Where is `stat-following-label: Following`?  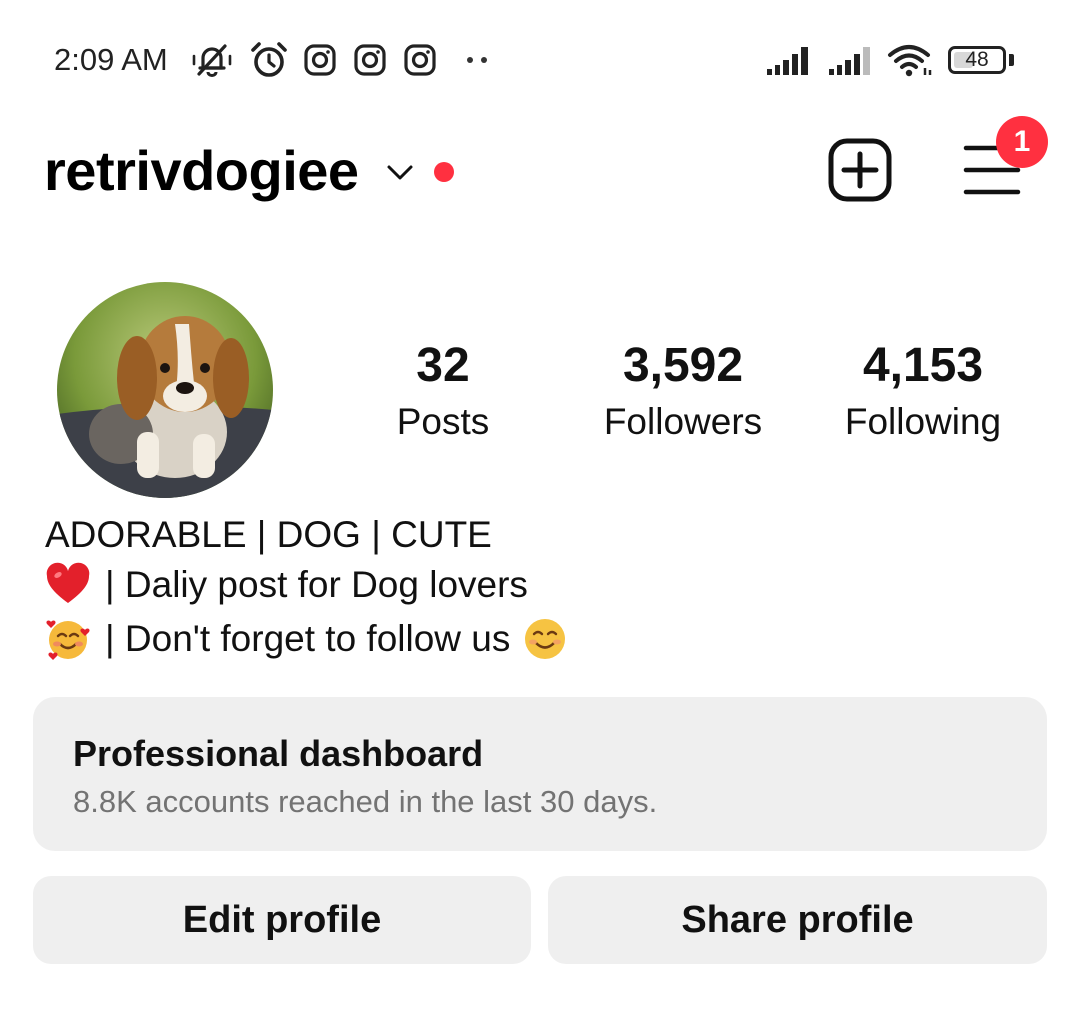
stat-following-label: Following is located at coordinates (923, 421).